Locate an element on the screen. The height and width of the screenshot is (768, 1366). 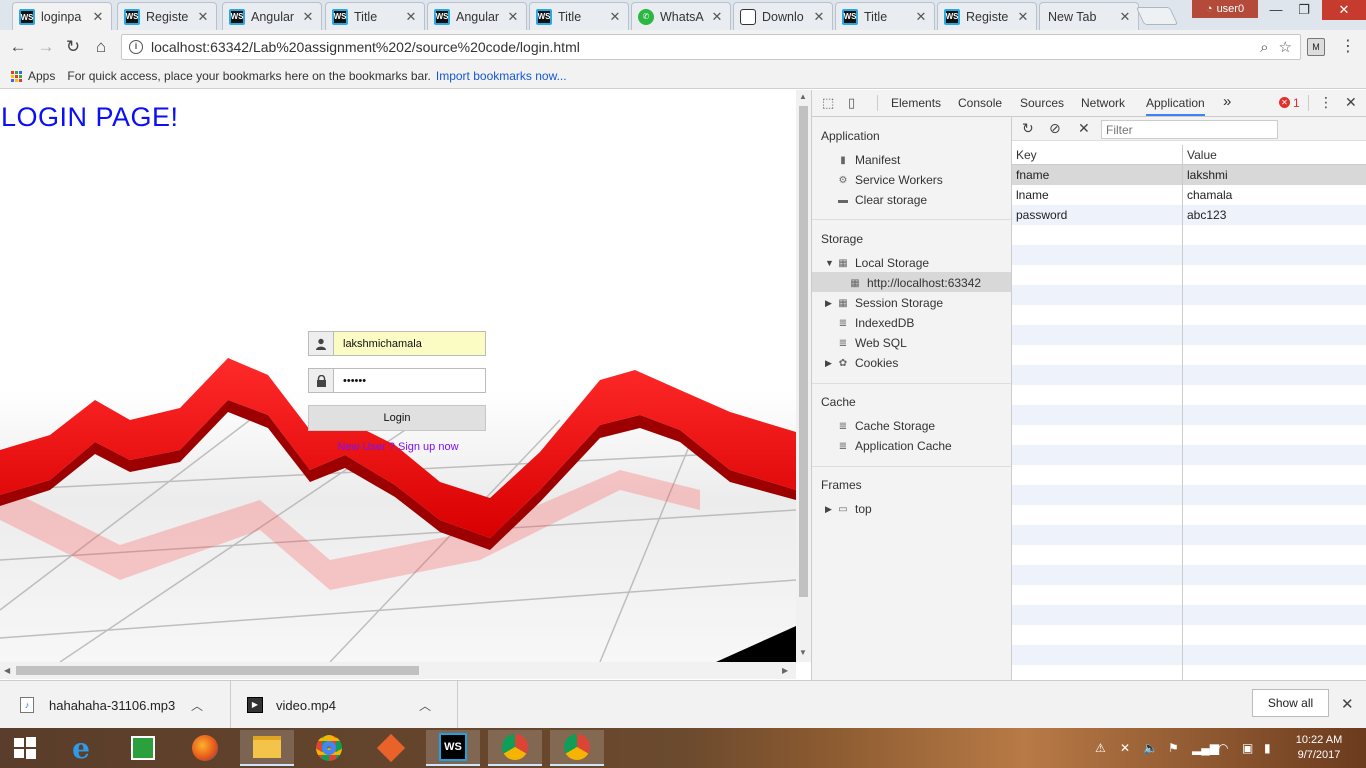
store-icon is located at coordinates (143, 748).